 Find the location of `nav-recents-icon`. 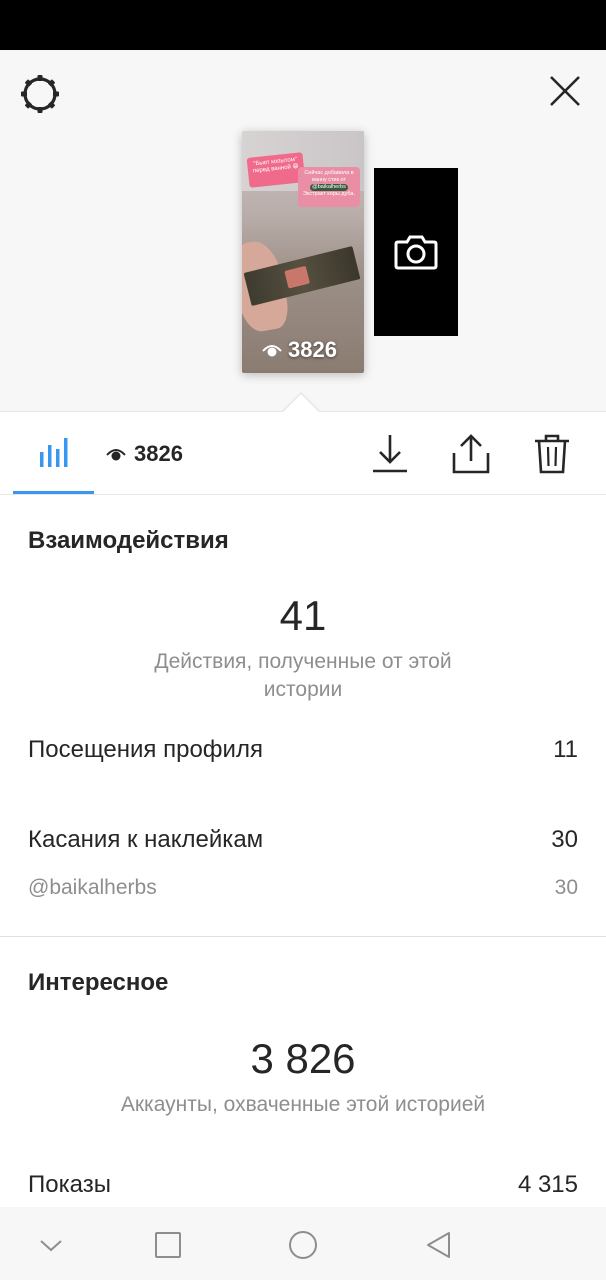

nav-recents-icon is located at coordinates (168, 1245).